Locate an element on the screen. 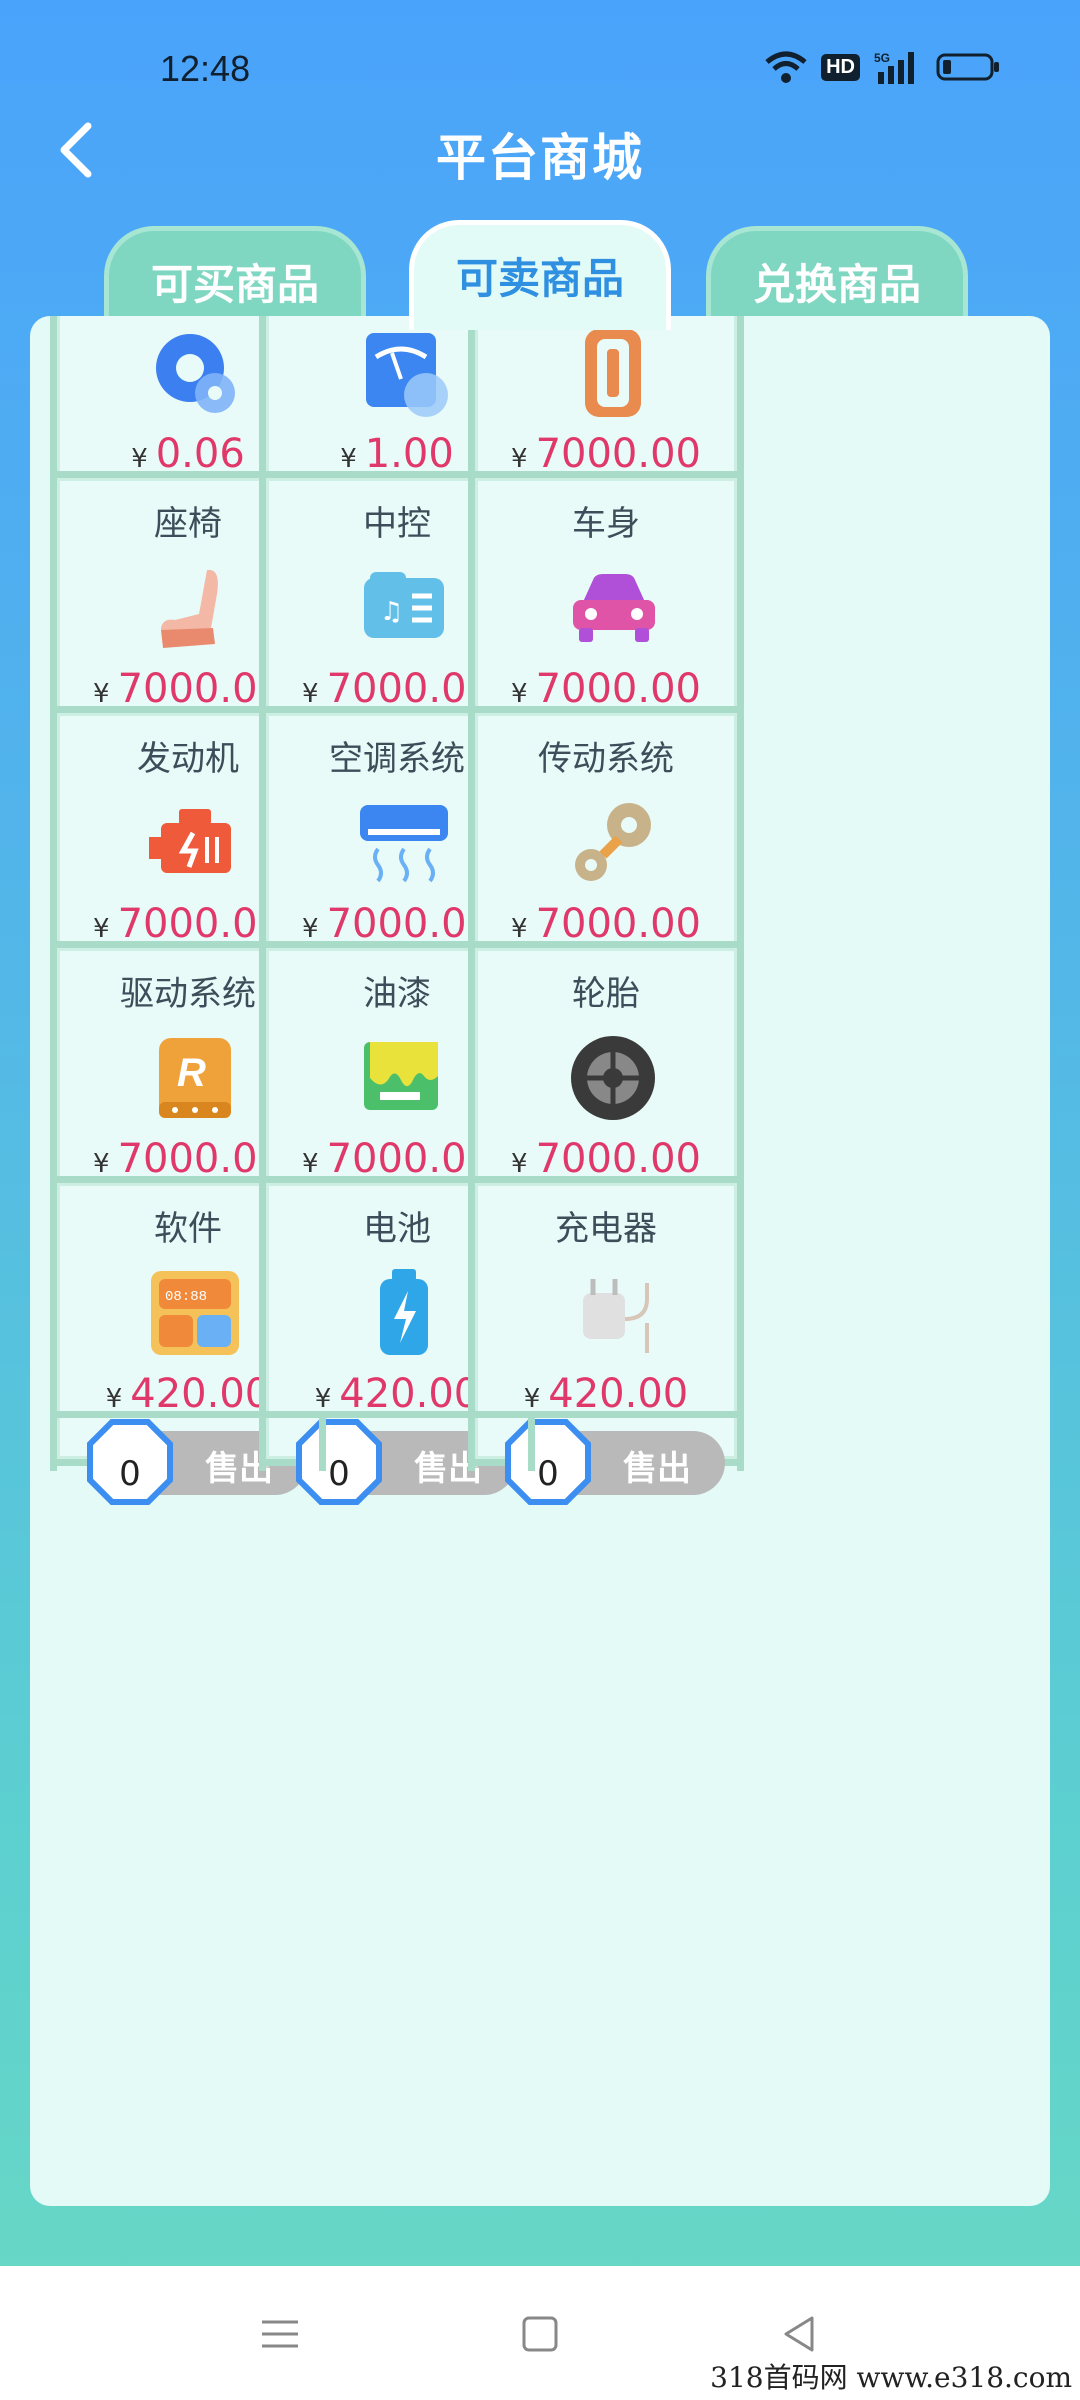  transmission-icon is located at coordinates (613, 842).